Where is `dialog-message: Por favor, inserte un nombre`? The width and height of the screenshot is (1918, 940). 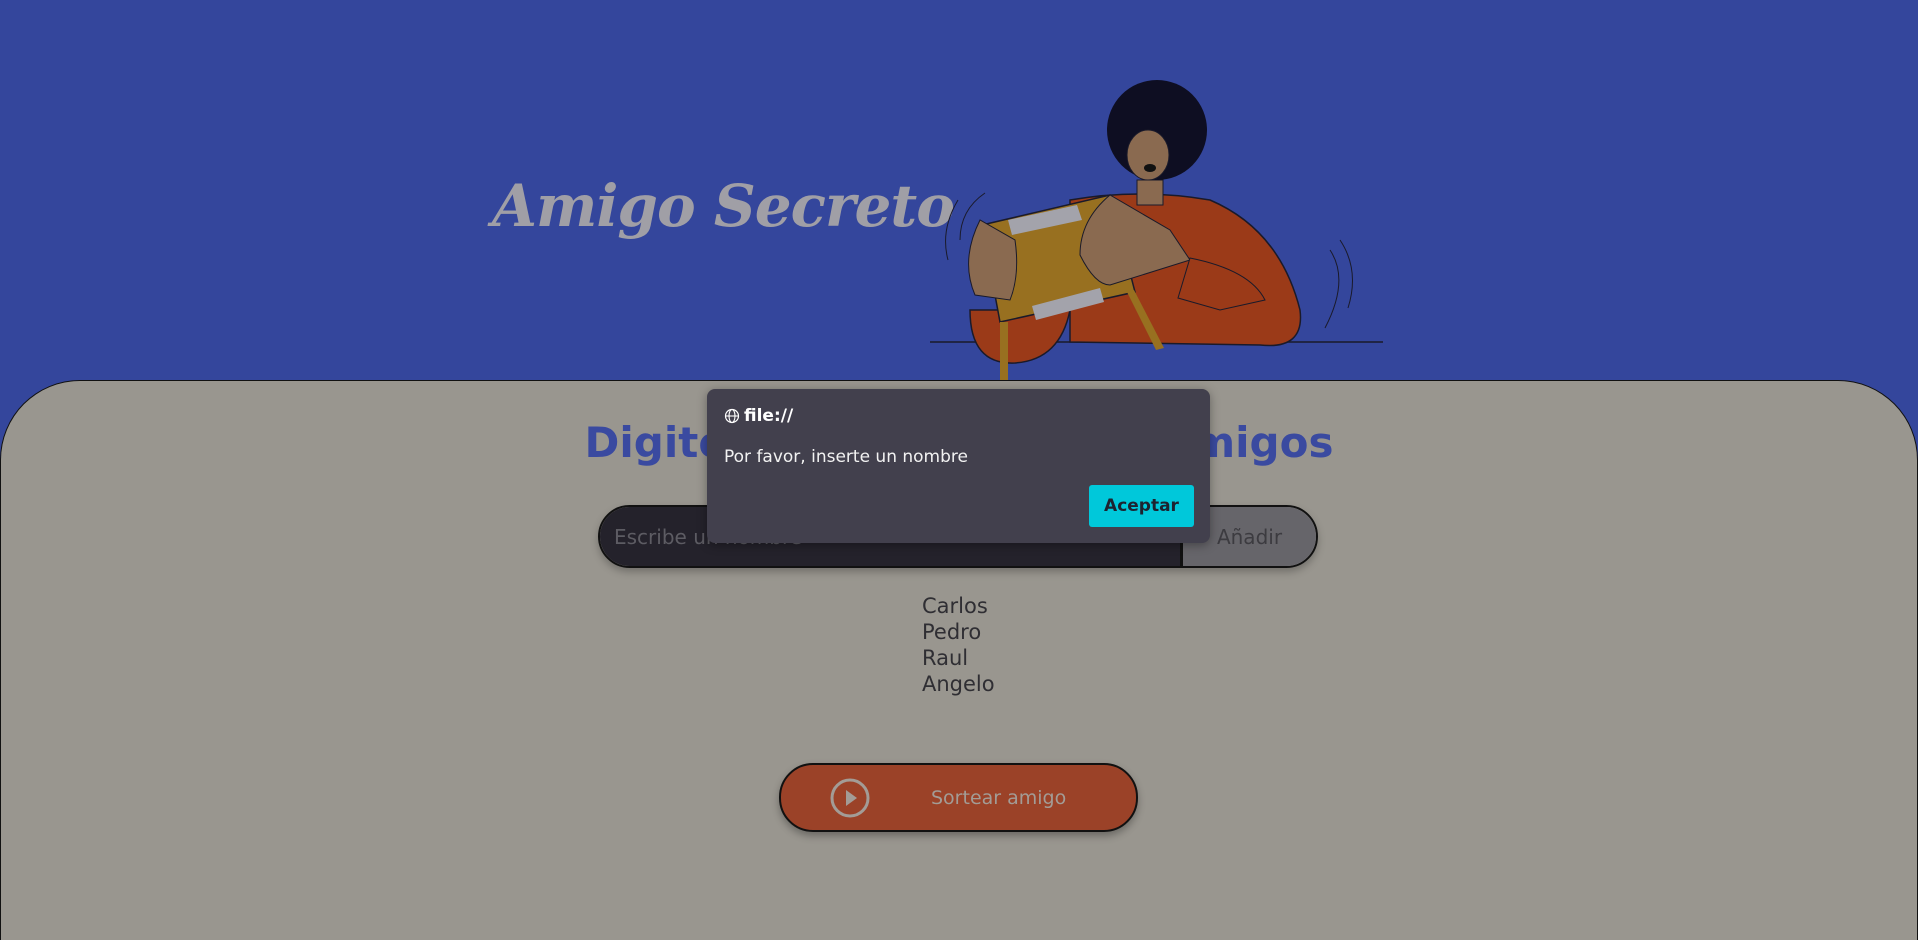
dialog-message: Por favor, inserte un nombre is located at coordinates (846, 457).